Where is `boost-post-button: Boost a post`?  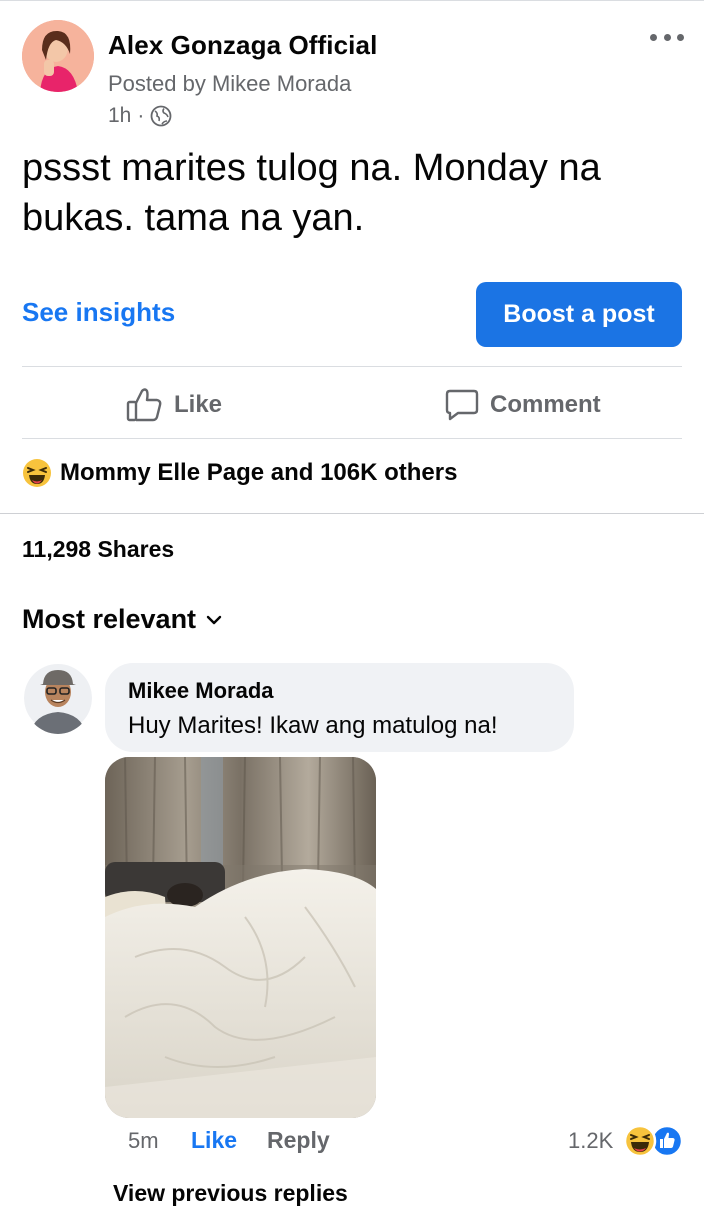
boost-post-button: Boost a post is located at coordinates (579, 314).